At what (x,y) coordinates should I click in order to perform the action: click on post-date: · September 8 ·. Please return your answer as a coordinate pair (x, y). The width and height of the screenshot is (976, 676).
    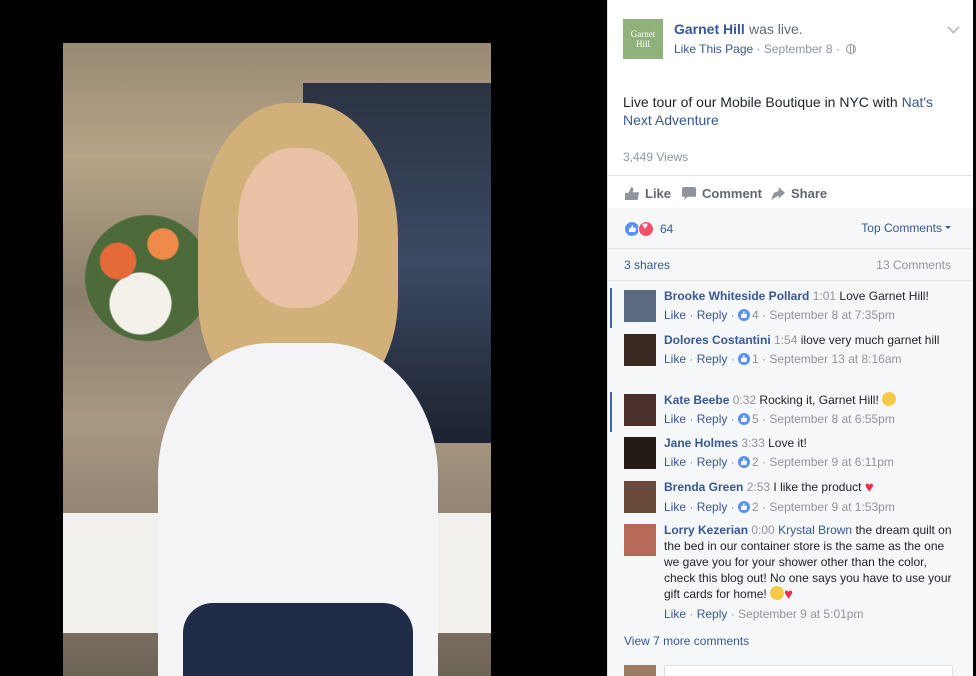
    Looking at the image, I should click on (798, 49).